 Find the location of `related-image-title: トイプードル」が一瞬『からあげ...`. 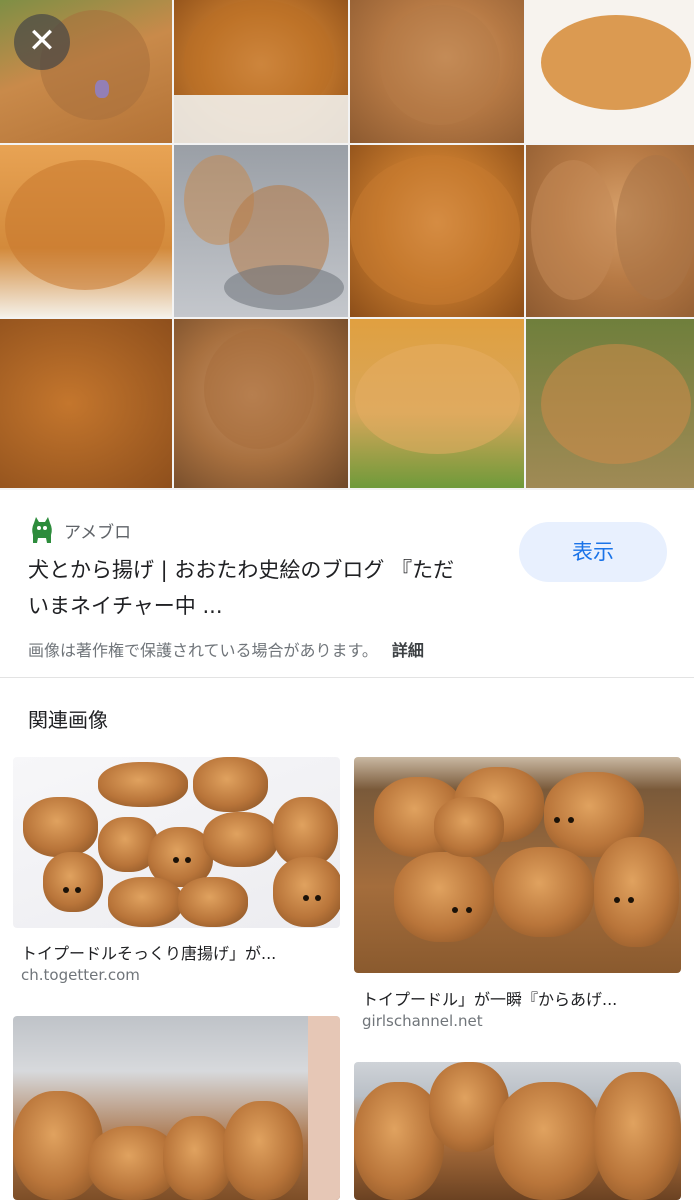

related-image-title: トイプードル」が一瞬『からあげ... is located at coordinates (490, 999).